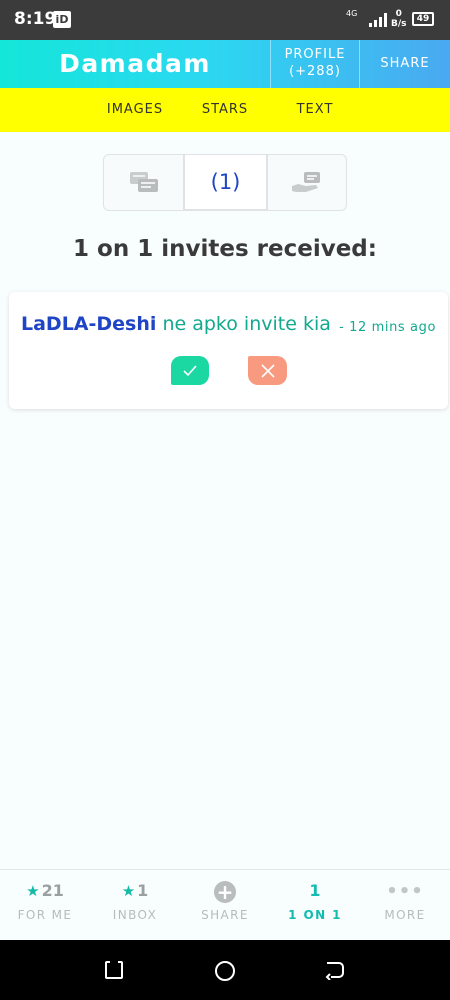 This screenshot has width=450, height=1000. Describe the element at coordinates (35, 19) in the screenshot. I see `status-time: 8:19` at that location.